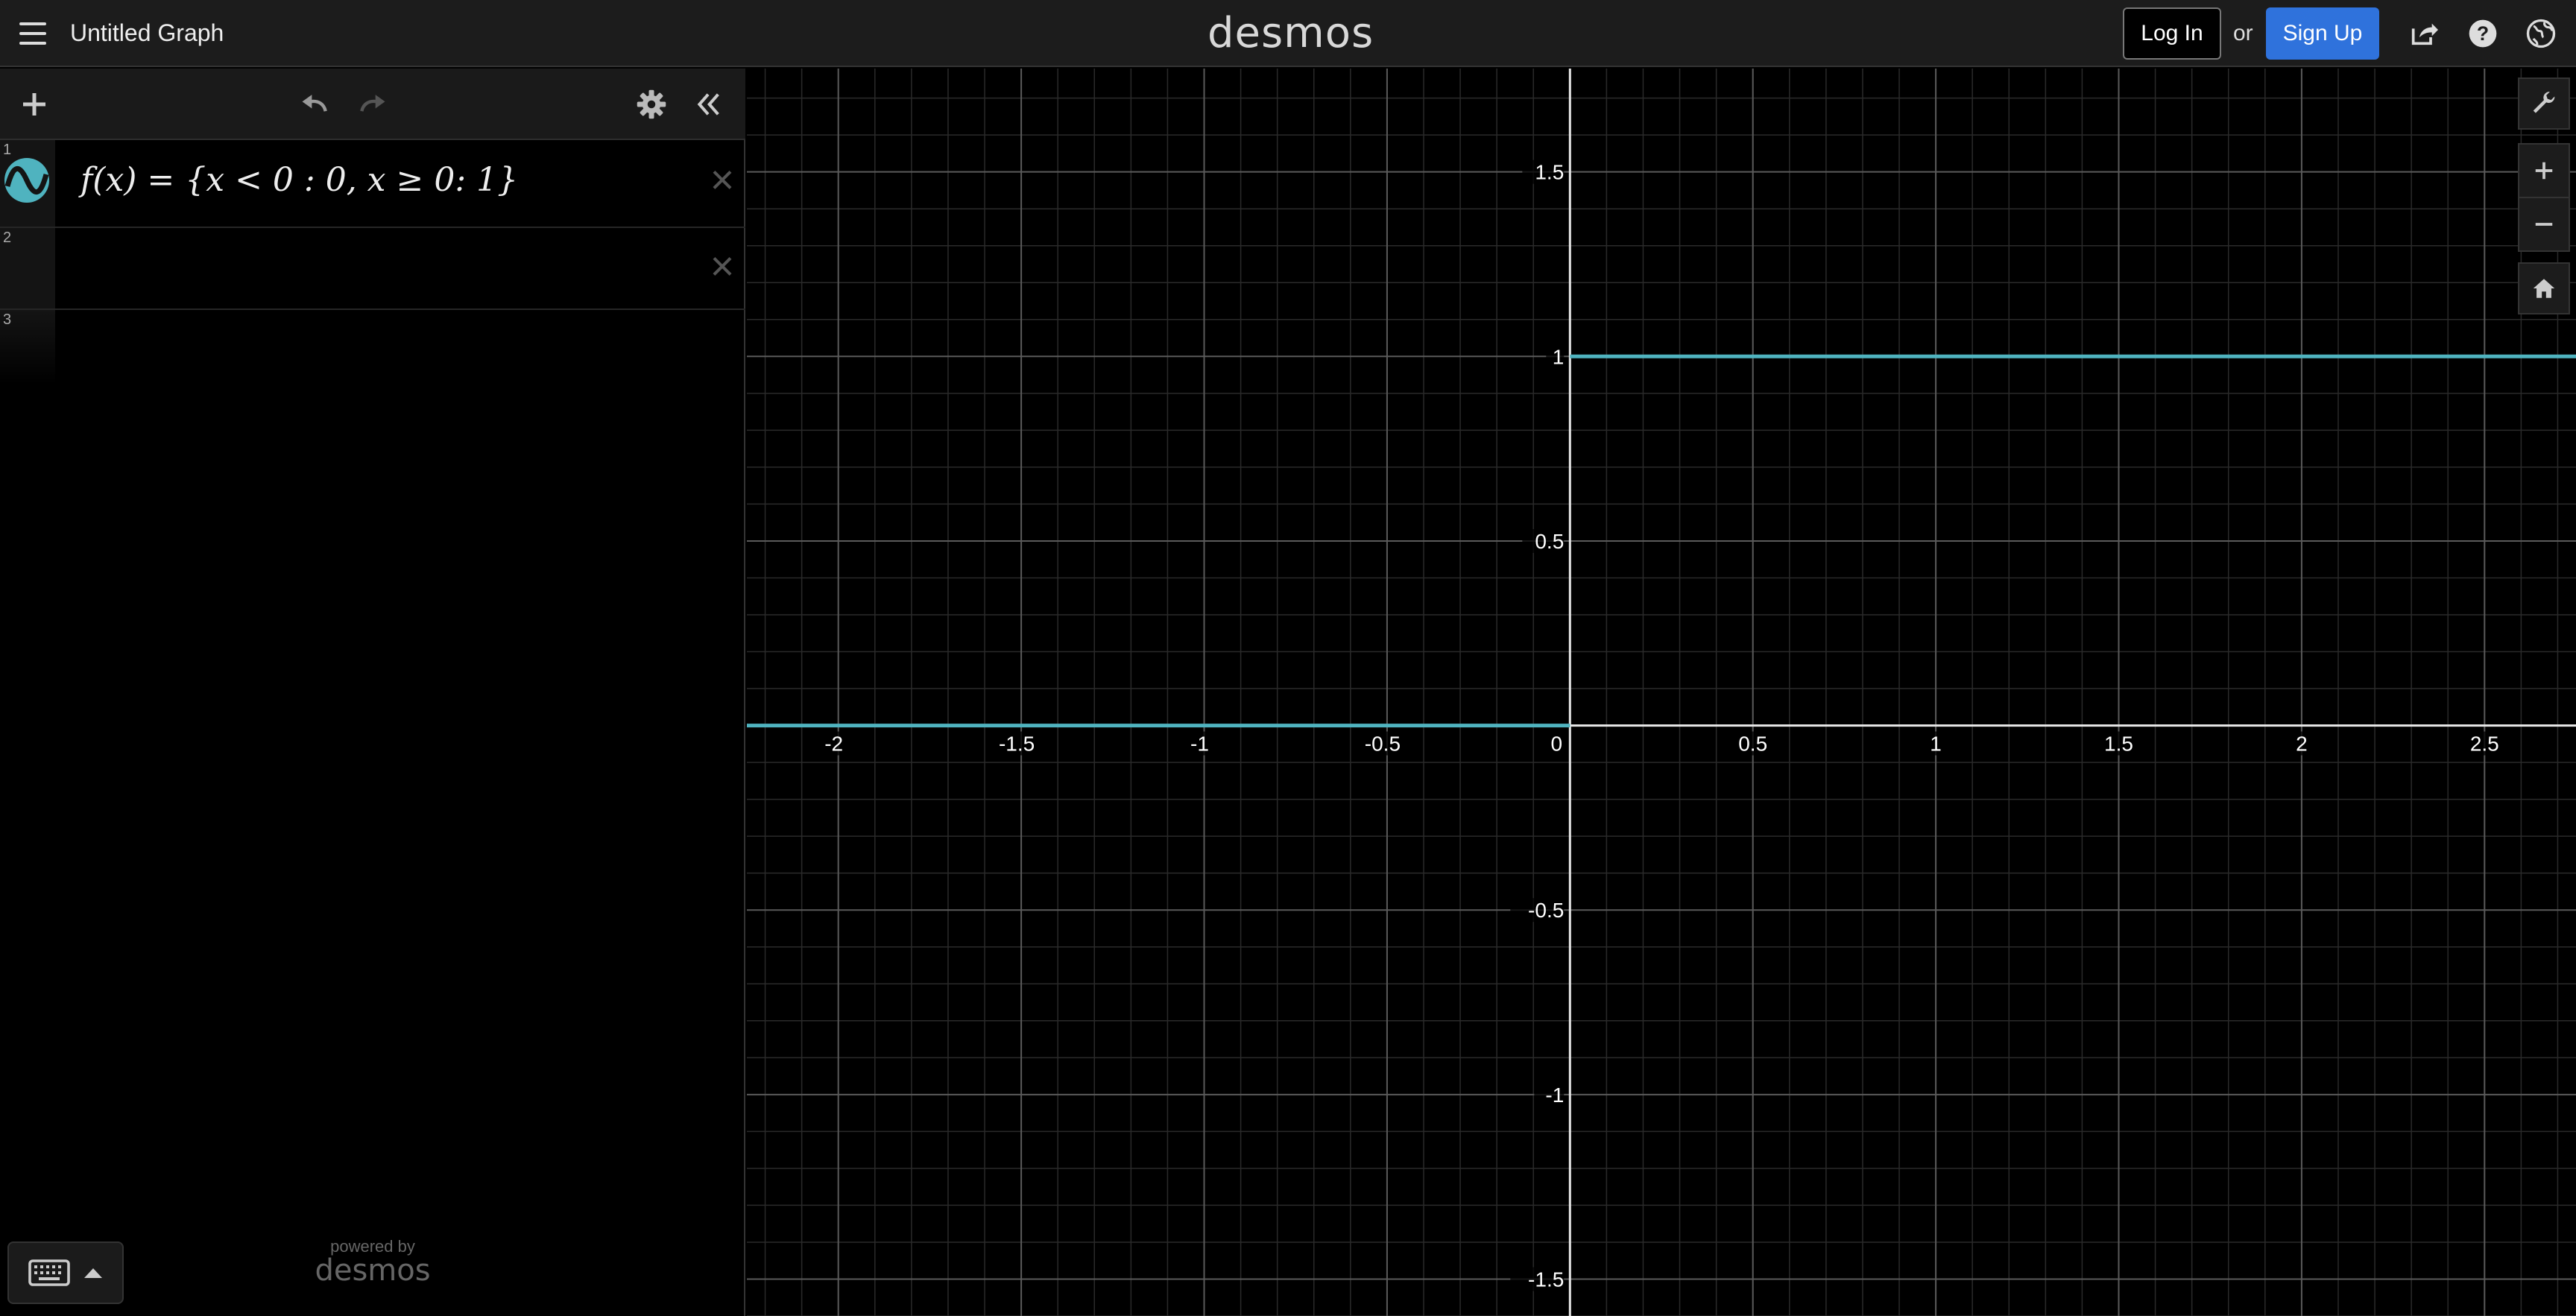 This screenshot has height=1316, width=2576. Describe the element at coordinates (2541, 34) in the screenshot. I see `globe-icon` at that location.